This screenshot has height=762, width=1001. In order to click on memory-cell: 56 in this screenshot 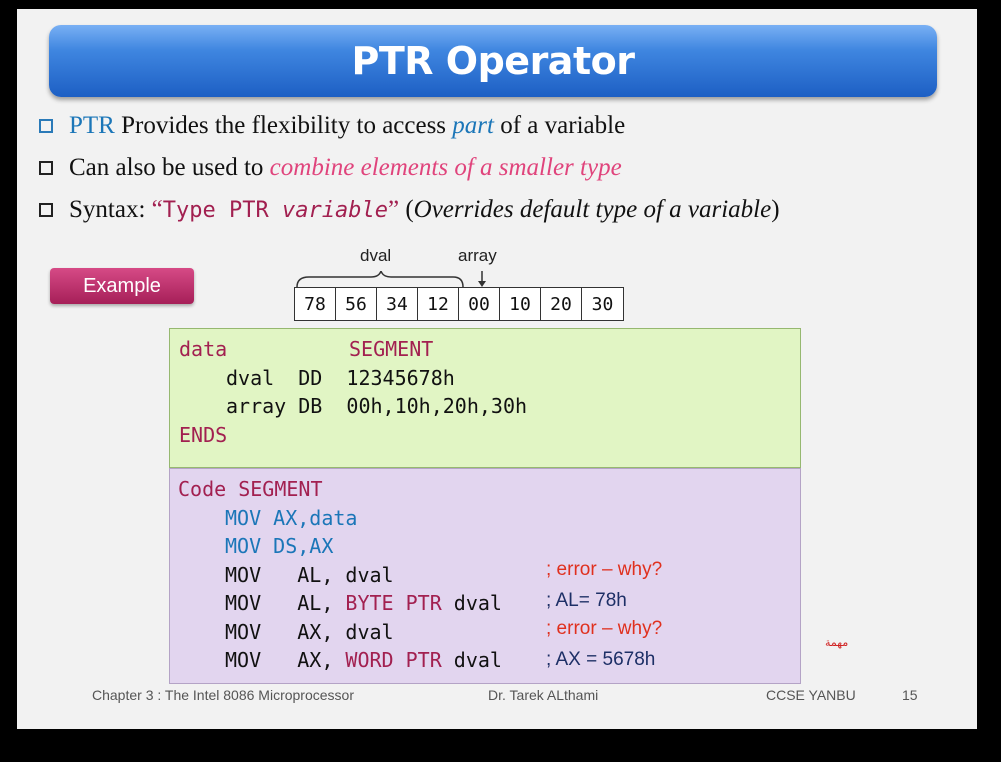, I will do `click(356, 304)`.